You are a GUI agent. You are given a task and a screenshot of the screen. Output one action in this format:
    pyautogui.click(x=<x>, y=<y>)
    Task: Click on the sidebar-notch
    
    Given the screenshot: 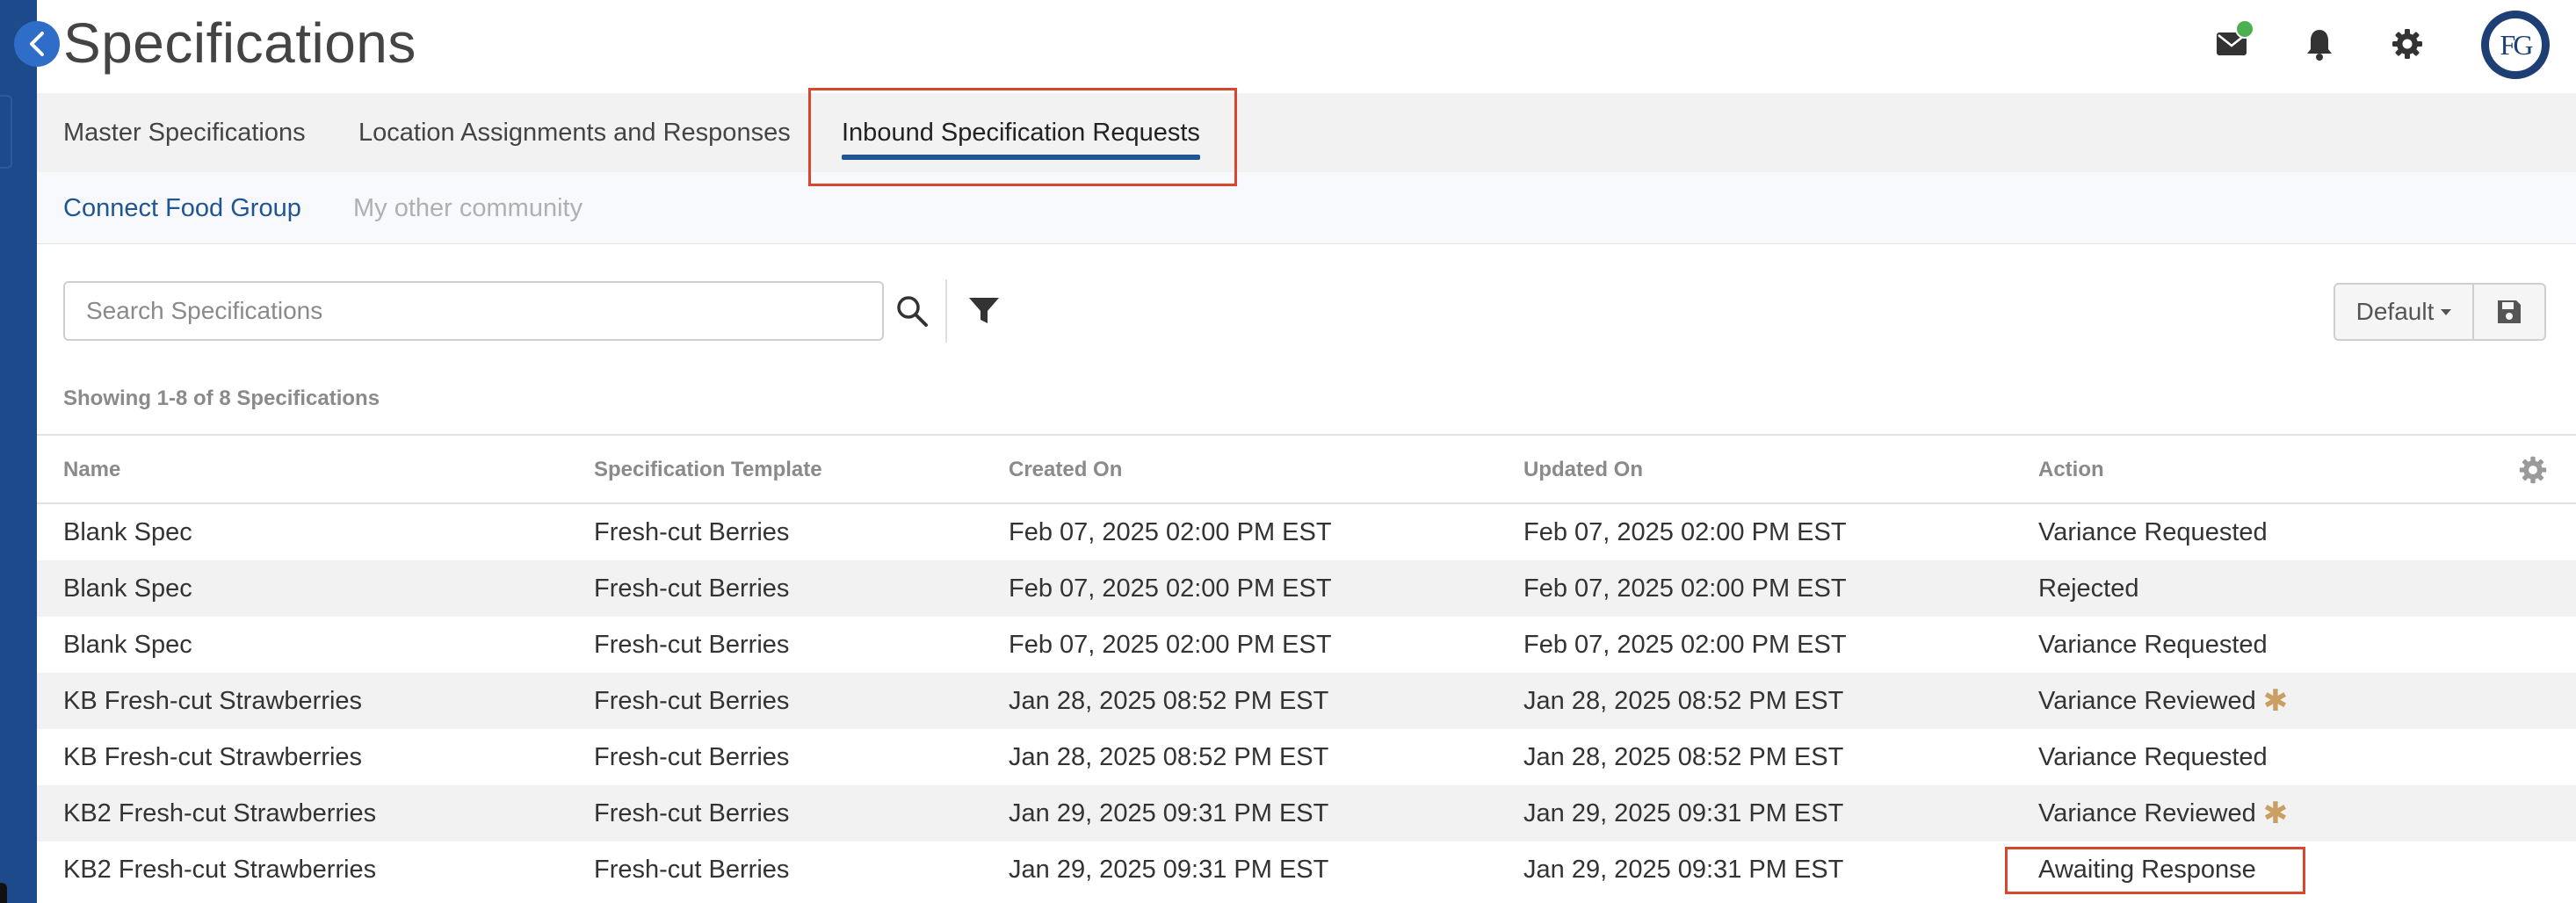 What is the action you would take?
    pyautogui.click(x=6, y=132)
    